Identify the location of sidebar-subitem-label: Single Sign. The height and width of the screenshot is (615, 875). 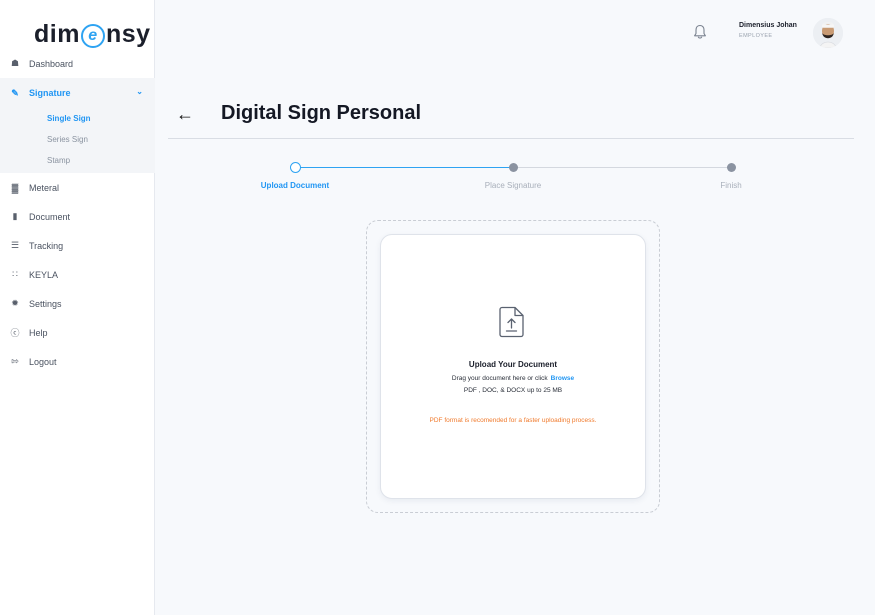
(69, 118).